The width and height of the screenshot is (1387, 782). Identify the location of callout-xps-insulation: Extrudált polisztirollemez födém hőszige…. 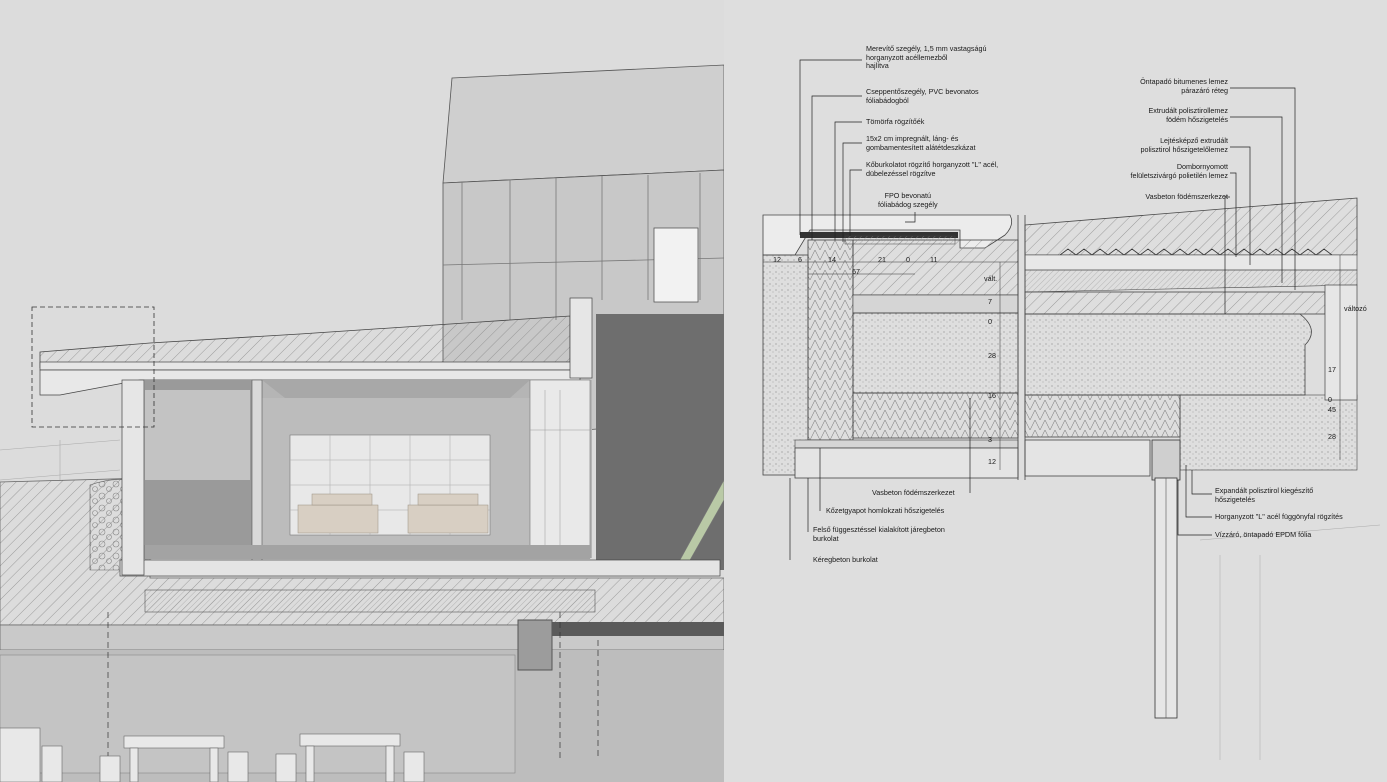
(1188, 115).